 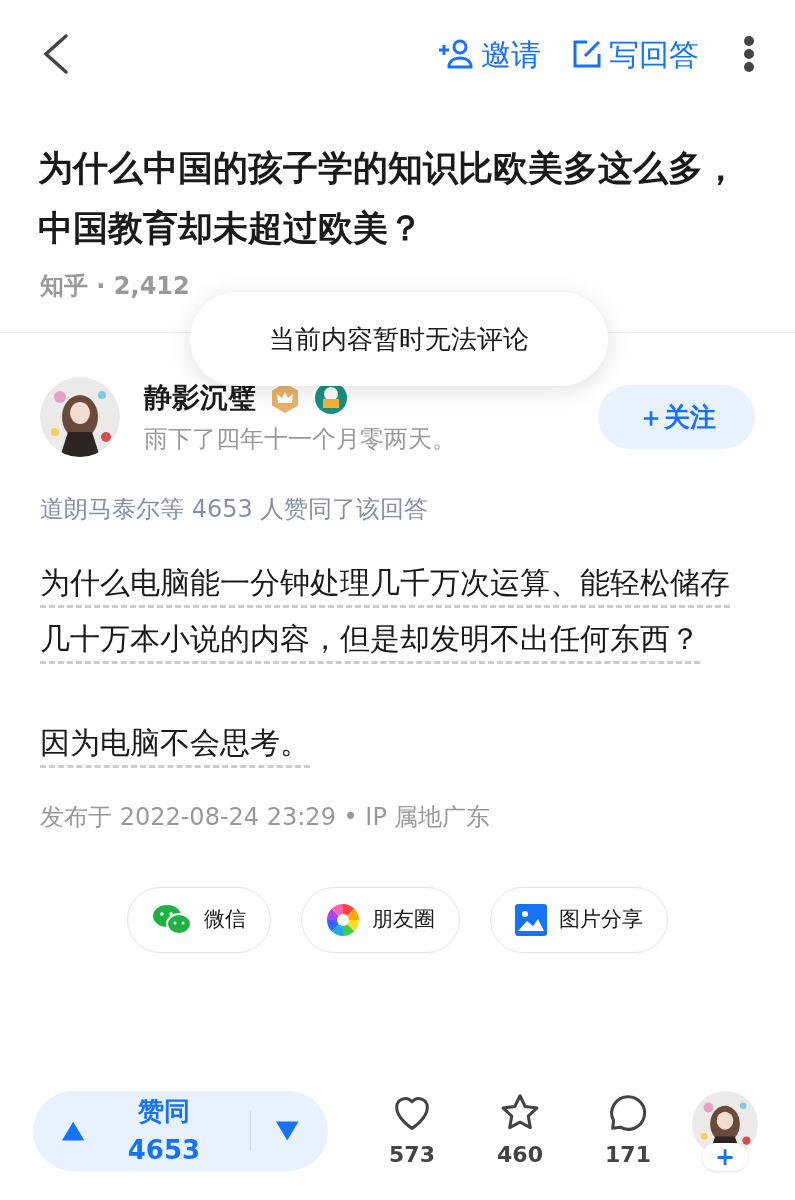 I want to click on aperture-icon, so click(x=343, y=920).